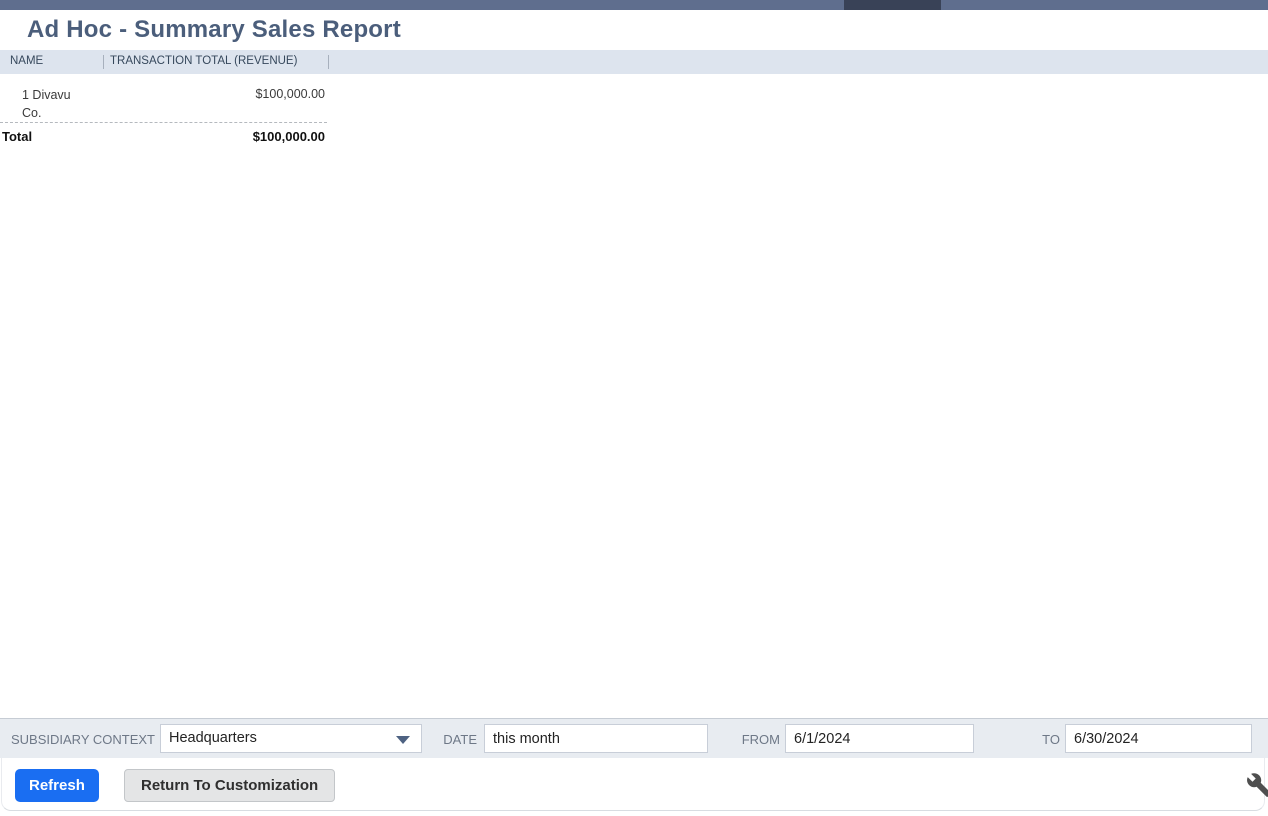 The image size is (1268, 816). Describe the element at coordinates (83, 739) in the screenshot. I see `subsidiary-context-label: SUBSIDIARY CONTEXT` at that location.